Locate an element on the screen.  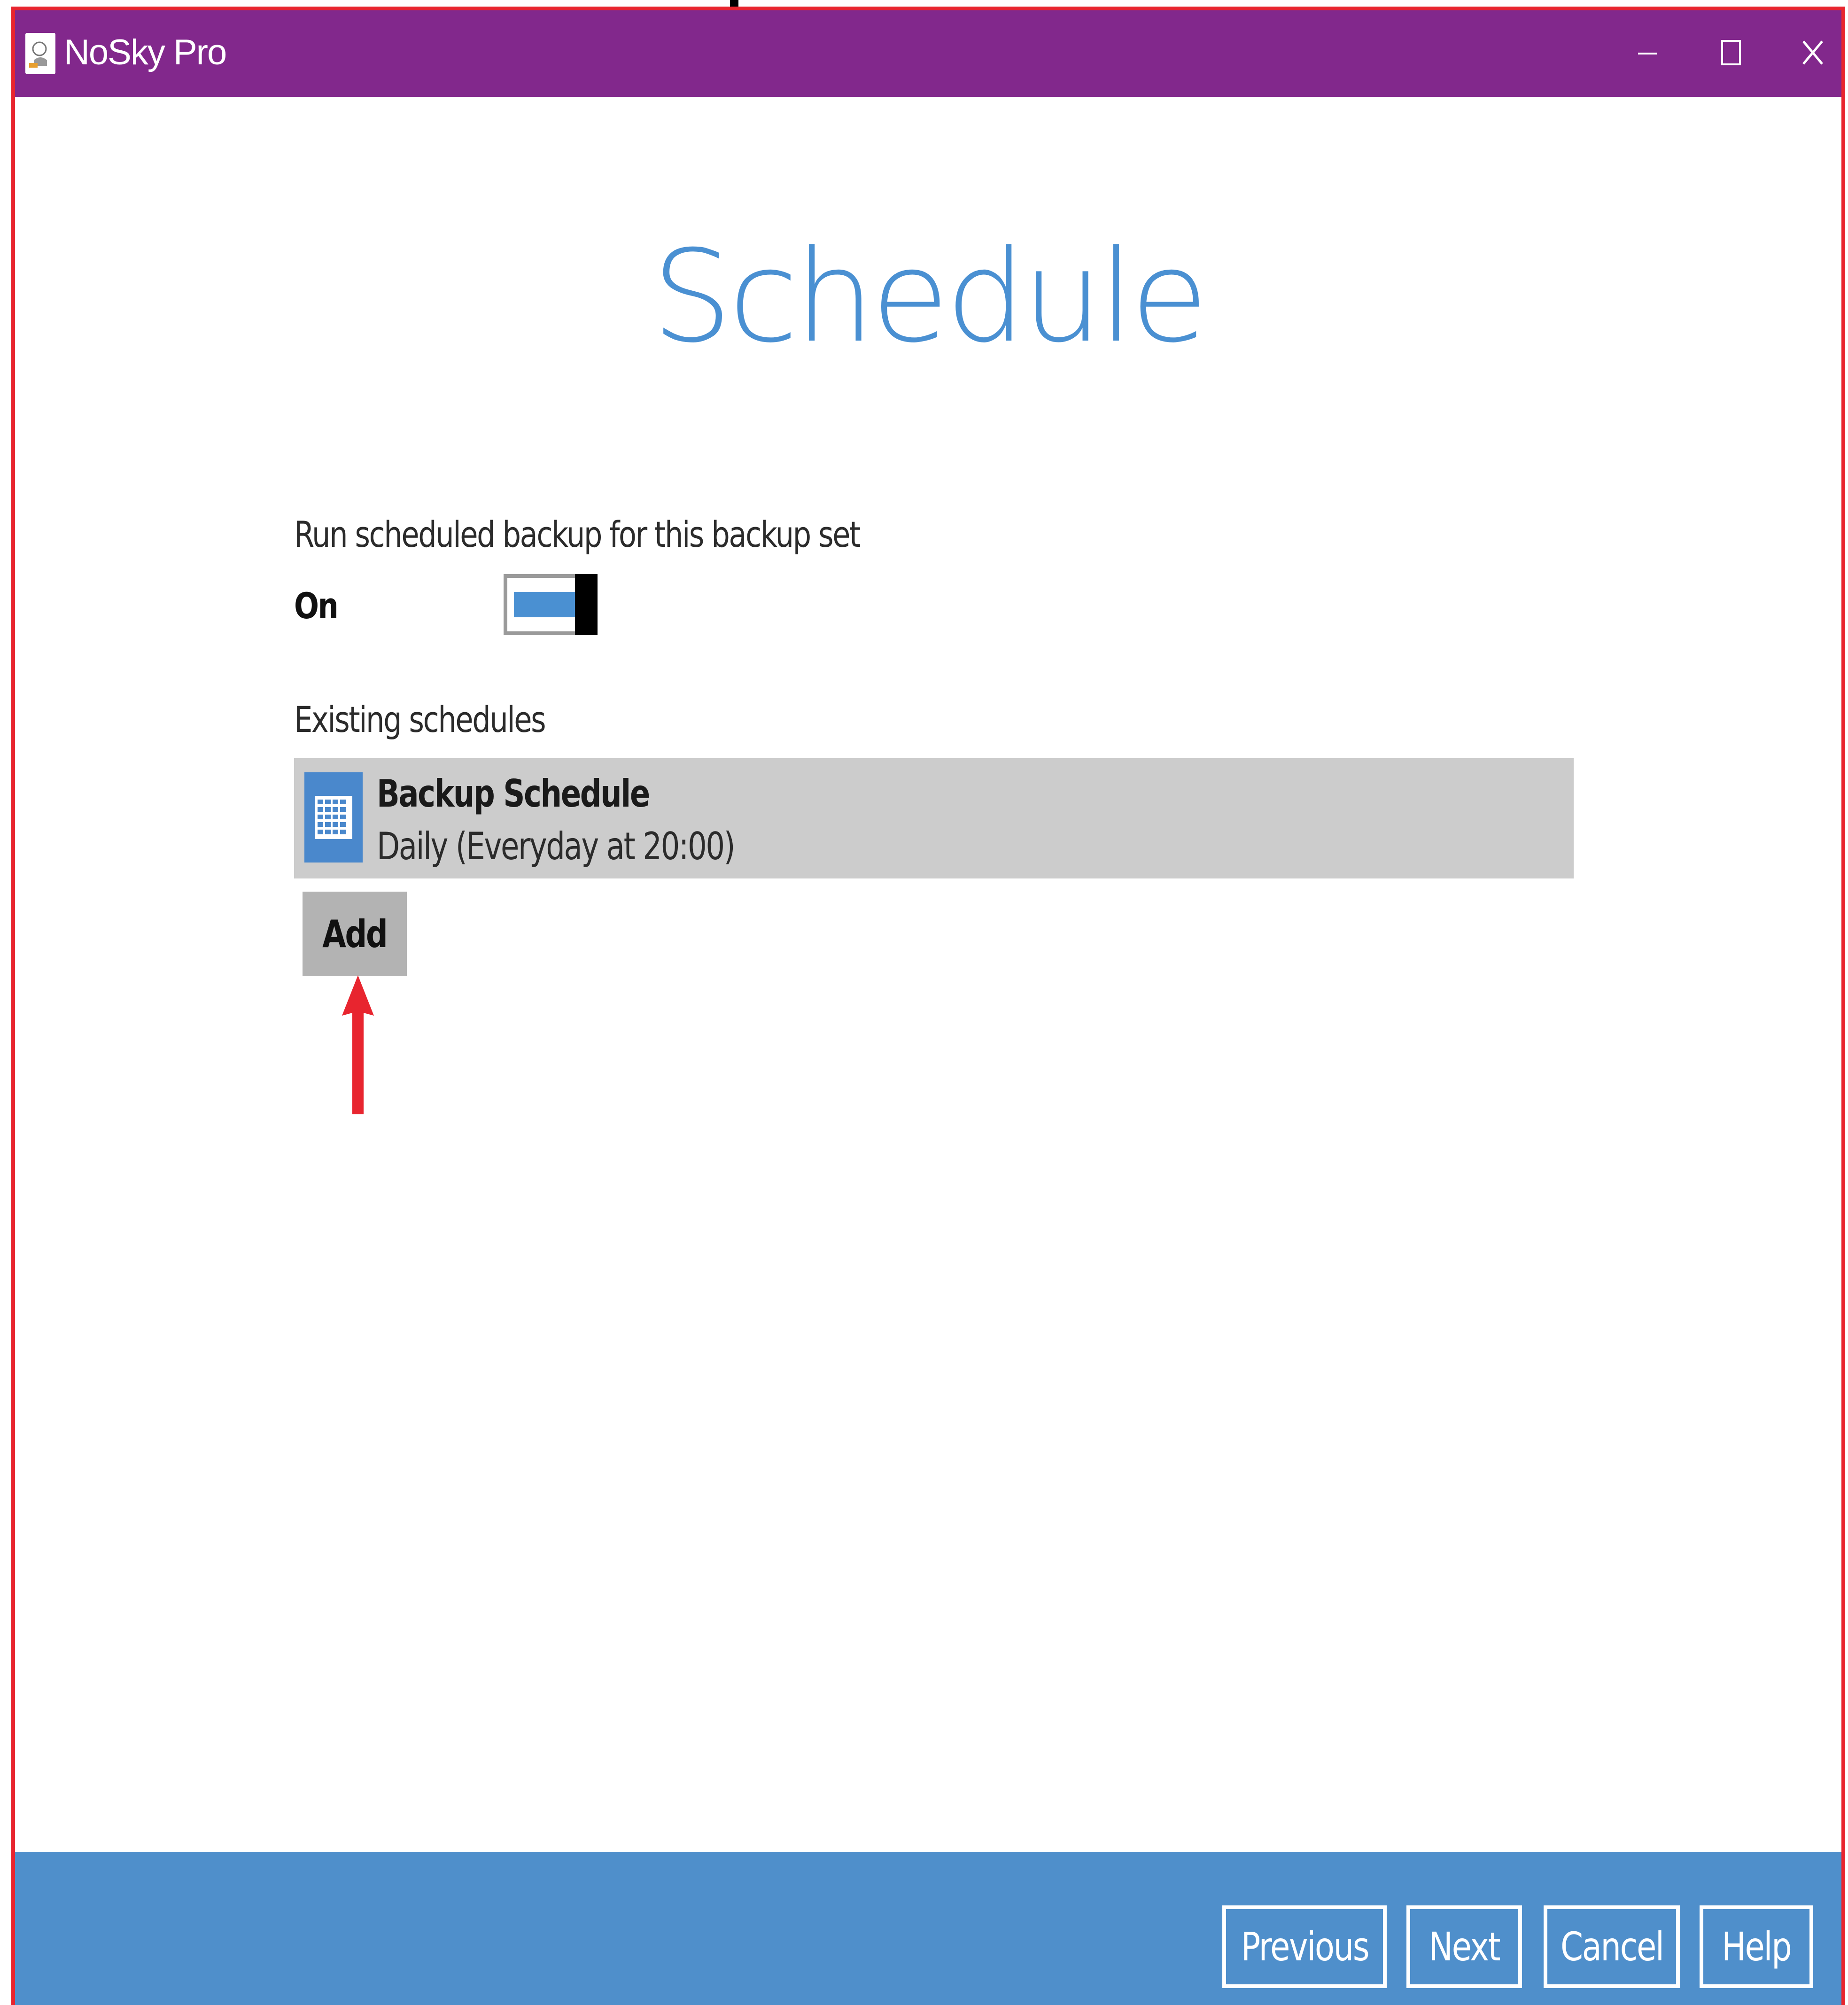
toggle-track-fill is located at coordinates (545, 604).